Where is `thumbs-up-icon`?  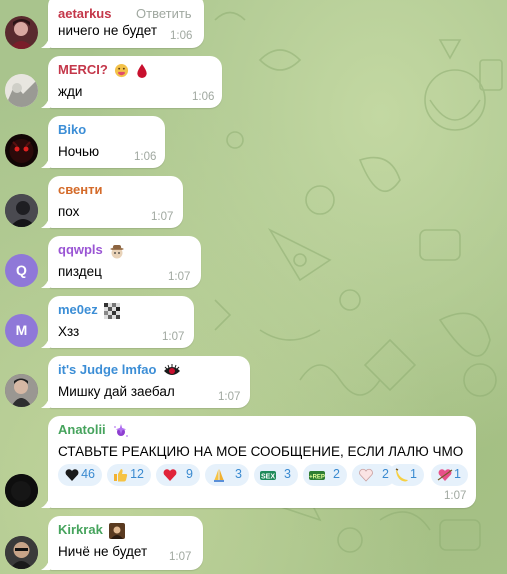 thumbs-up-icon is located at coordinates (121, 475).